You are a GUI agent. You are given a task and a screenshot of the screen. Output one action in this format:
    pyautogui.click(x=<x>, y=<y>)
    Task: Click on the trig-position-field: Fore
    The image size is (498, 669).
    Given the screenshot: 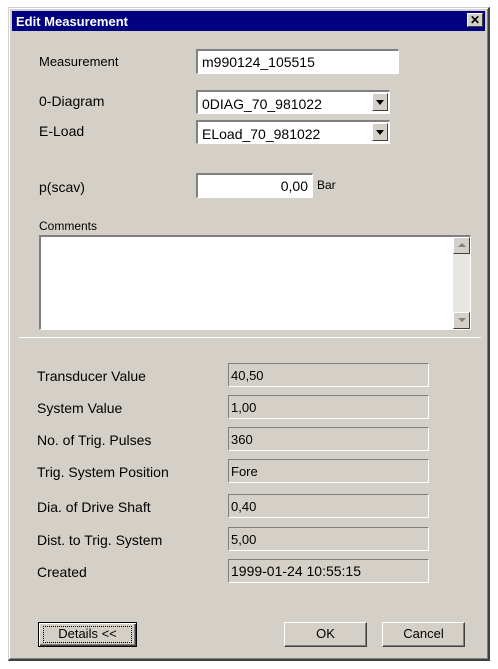 What is the action you would take?
    pyautogui.click(x=328, y=471)
    